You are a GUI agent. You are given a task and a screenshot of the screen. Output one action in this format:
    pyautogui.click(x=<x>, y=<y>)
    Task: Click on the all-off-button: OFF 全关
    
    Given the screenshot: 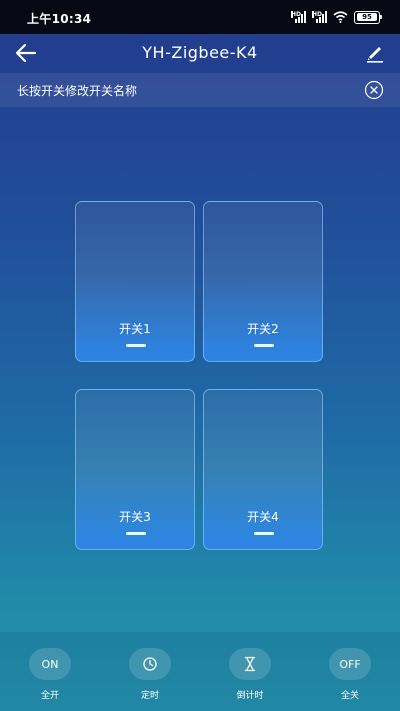 What is the action you would take?
    pyautogui.click(x=350, y=674)
    